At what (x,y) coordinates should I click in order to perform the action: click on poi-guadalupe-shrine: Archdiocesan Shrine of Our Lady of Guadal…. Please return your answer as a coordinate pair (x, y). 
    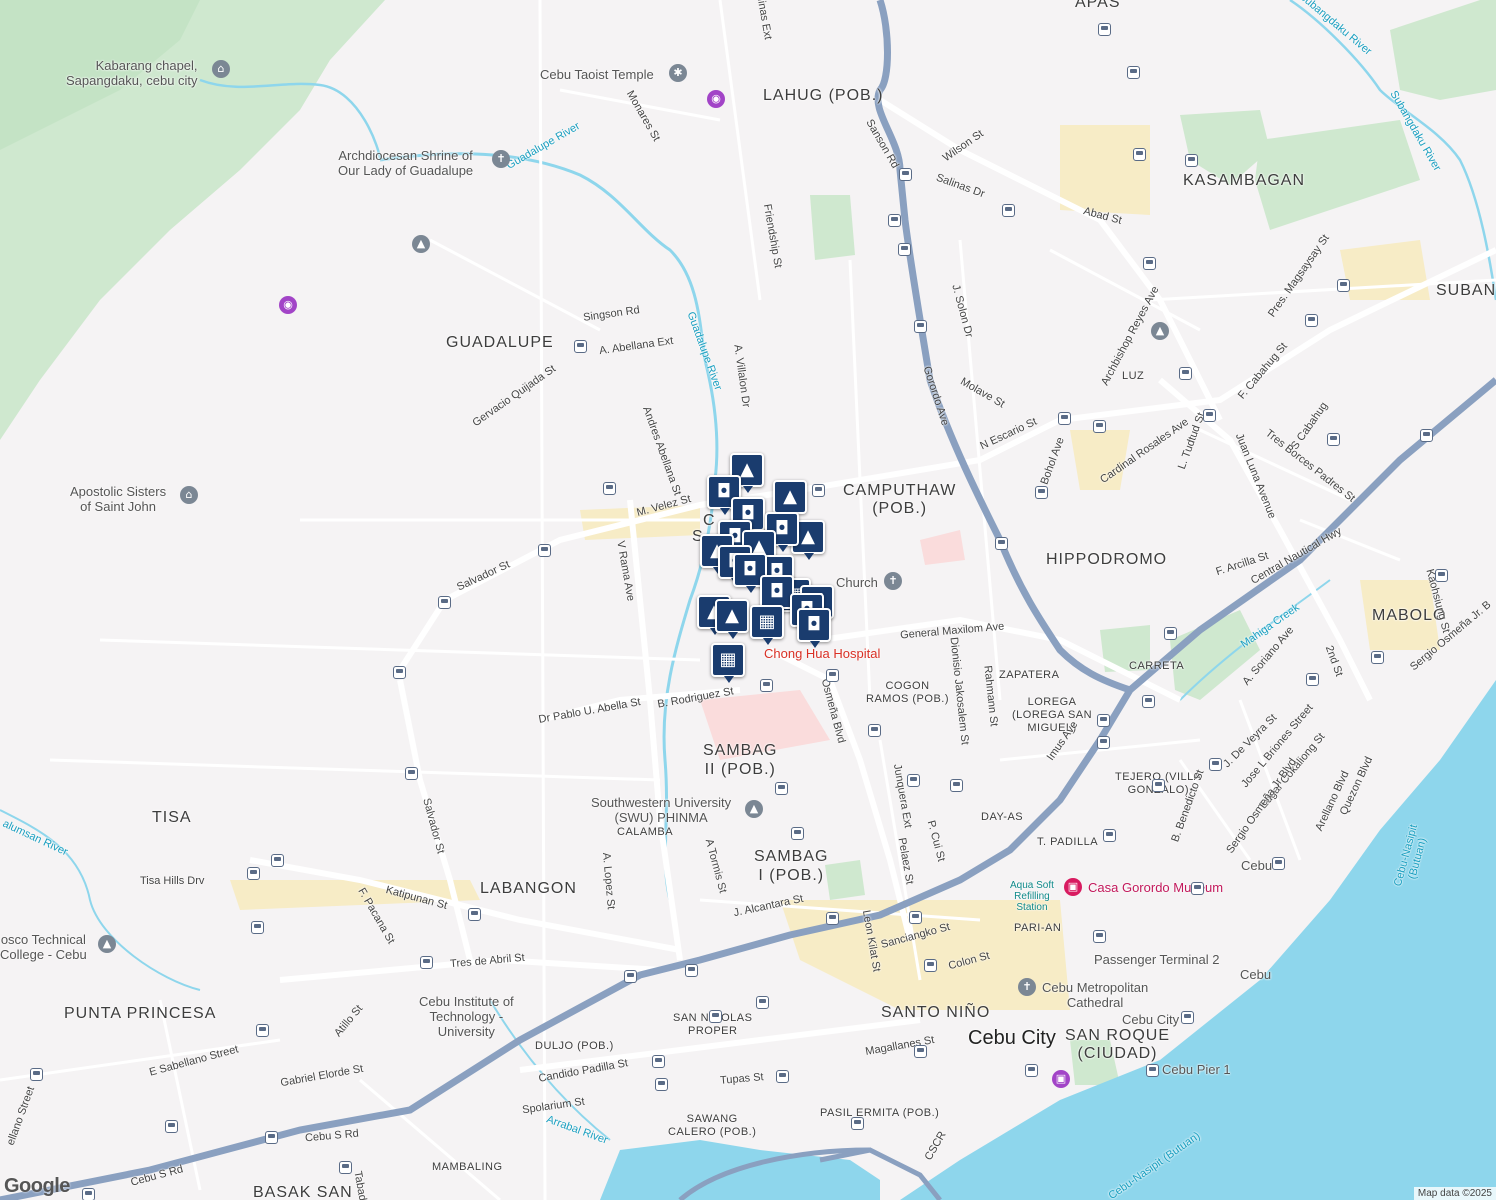
    Looking at the image, I should click on (405, 163).